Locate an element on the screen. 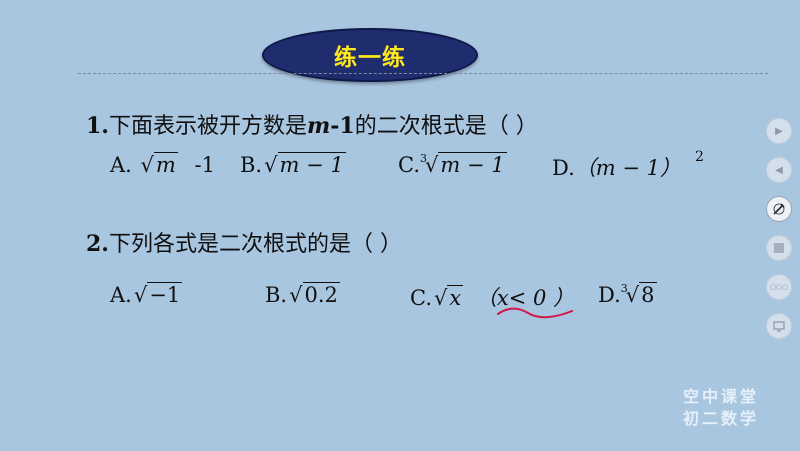 The height and width of the screenshot is (451, 800). question-2-text: 下列各式是二次根式的是（ ） is located at coordinates (255, 244).